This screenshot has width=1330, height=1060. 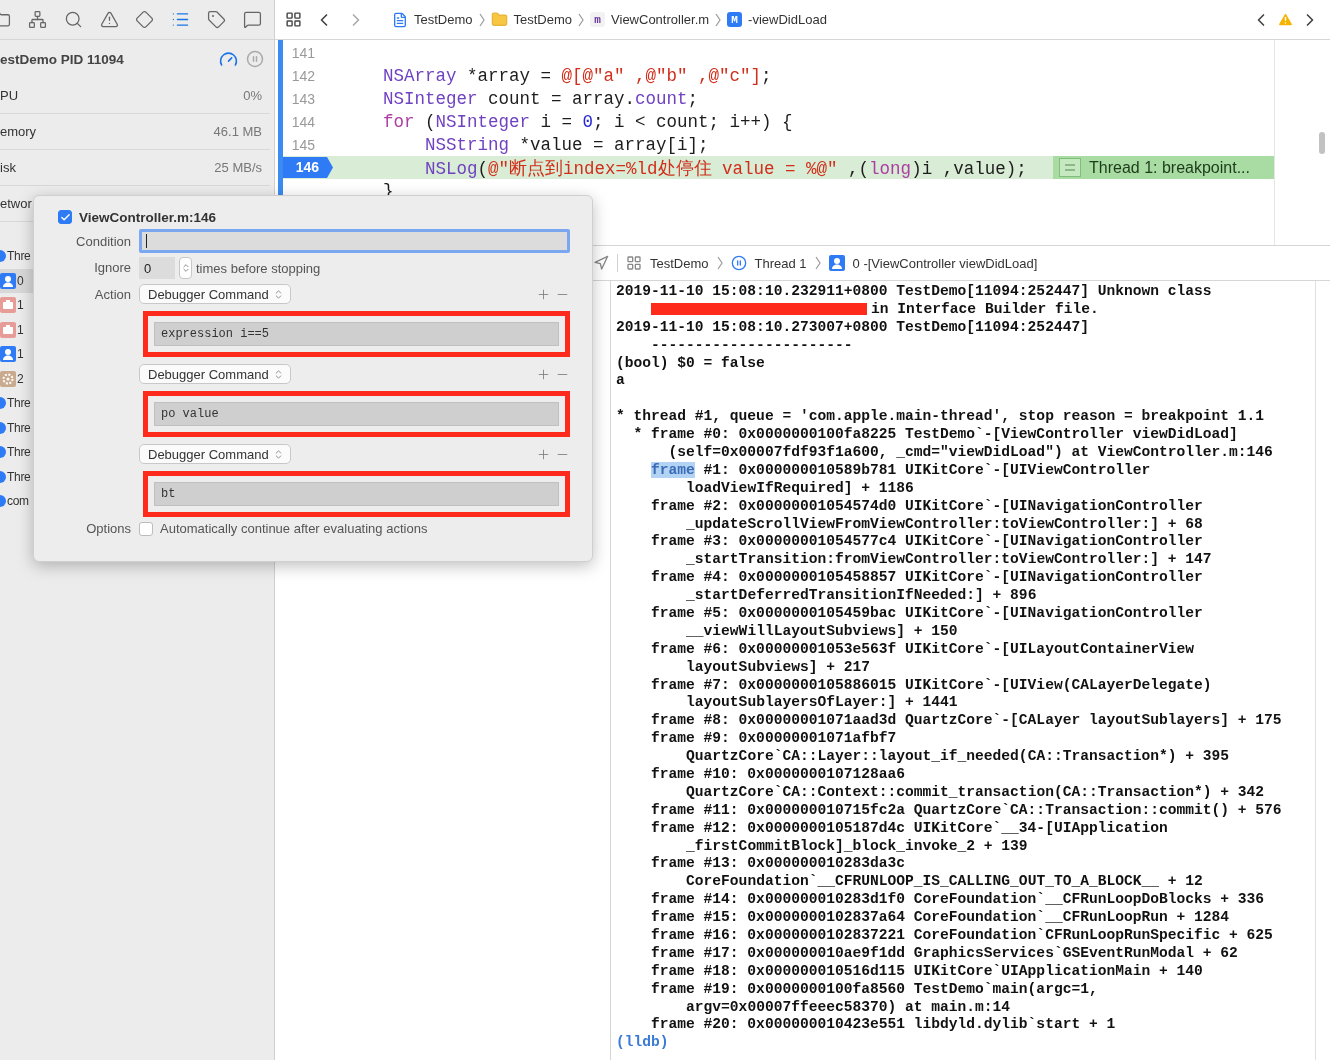 I want to click on console-line: frame #3: 0x00000001054577c4 UIKitCore`-[UINavigationController, so click(x=927, y=541).